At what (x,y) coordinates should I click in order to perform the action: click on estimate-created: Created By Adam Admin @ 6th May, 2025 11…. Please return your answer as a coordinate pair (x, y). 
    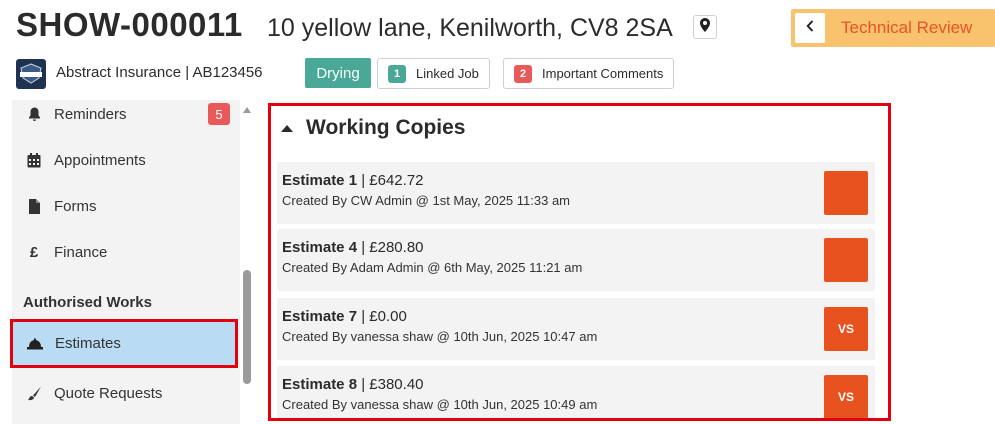
    Looking at the image, I should click on (432, 267).